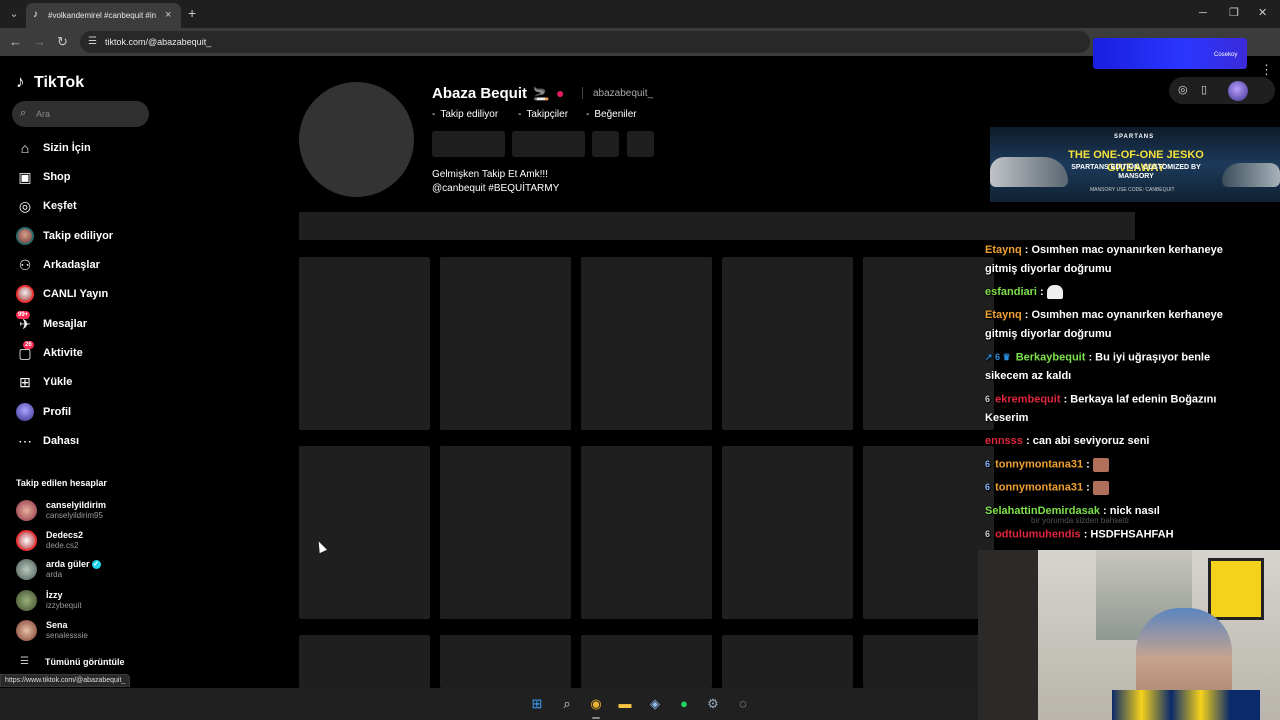 The image size is (1280, 720). Describe the element at coordinates (67, 635) in the screenshot. I see `account-handle: senalesssie` at that location.